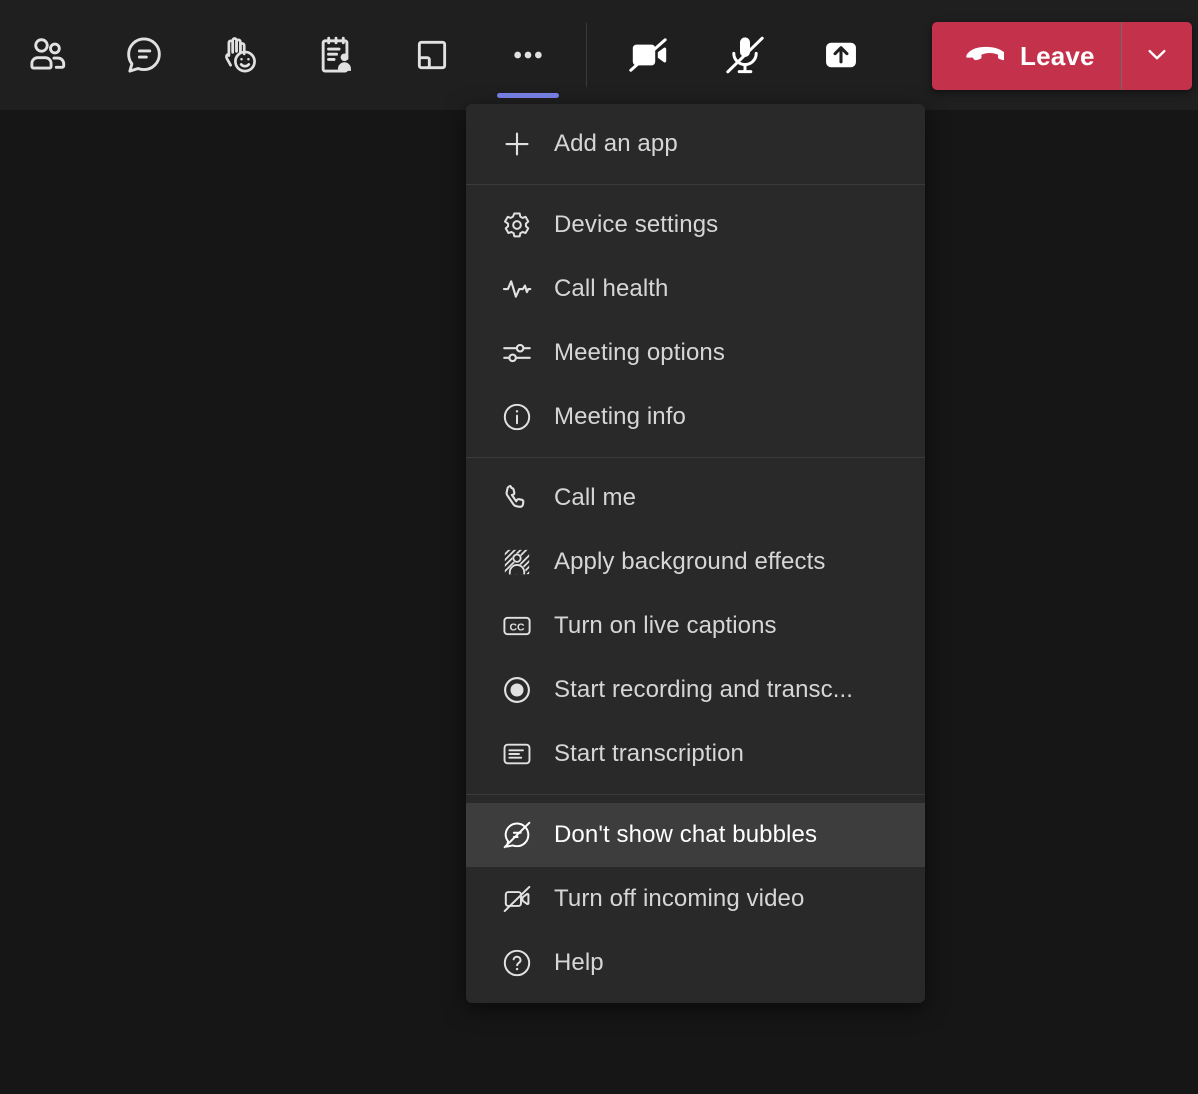 Image resolution: width=1198 pixels, height=1094 pixels. I want to click on camera-button, so click(649, 55).